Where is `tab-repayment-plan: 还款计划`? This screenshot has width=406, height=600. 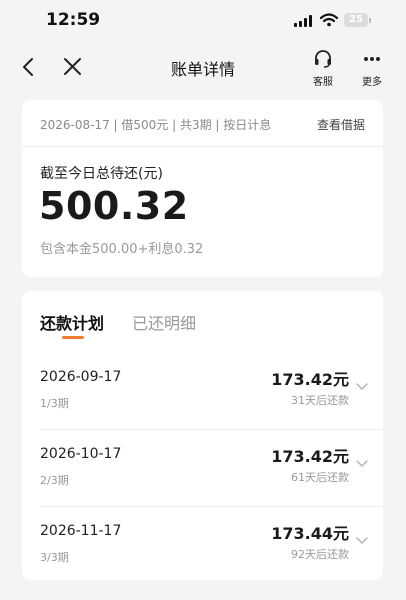
tab-repayment-plan: 还款计划 is located at coordinates (72, 322).